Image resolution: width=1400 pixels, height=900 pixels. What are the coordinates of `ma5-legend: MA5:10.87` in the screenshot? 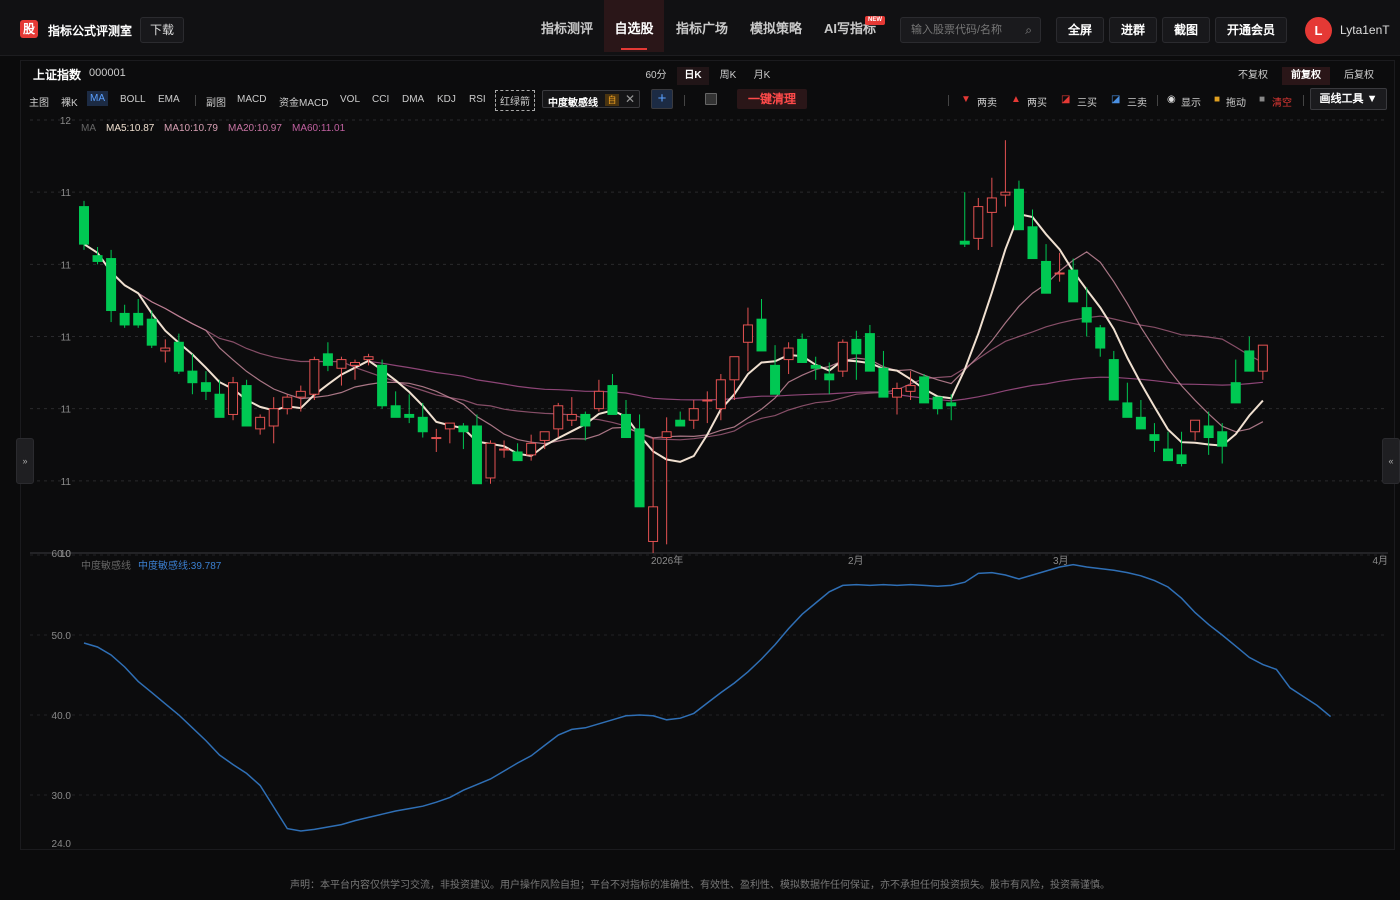 It's located at (130, 128).